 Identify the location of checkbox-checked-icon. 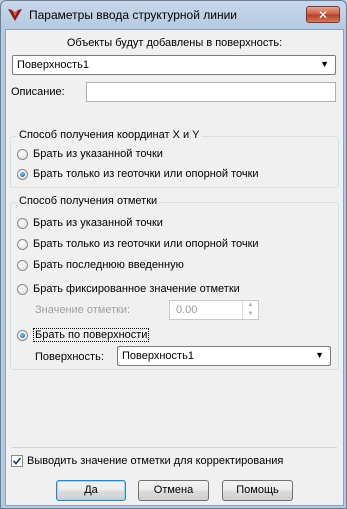
(17, 461).